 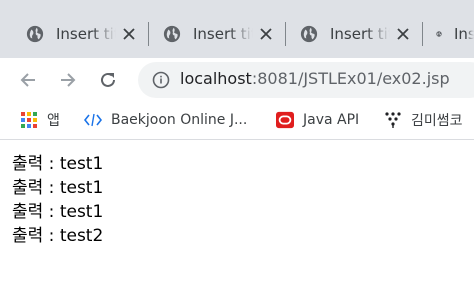 I want to click on address-bar: localhost:8081/JSTLEx01/ex02.jsp, so click(x=306, y=80).